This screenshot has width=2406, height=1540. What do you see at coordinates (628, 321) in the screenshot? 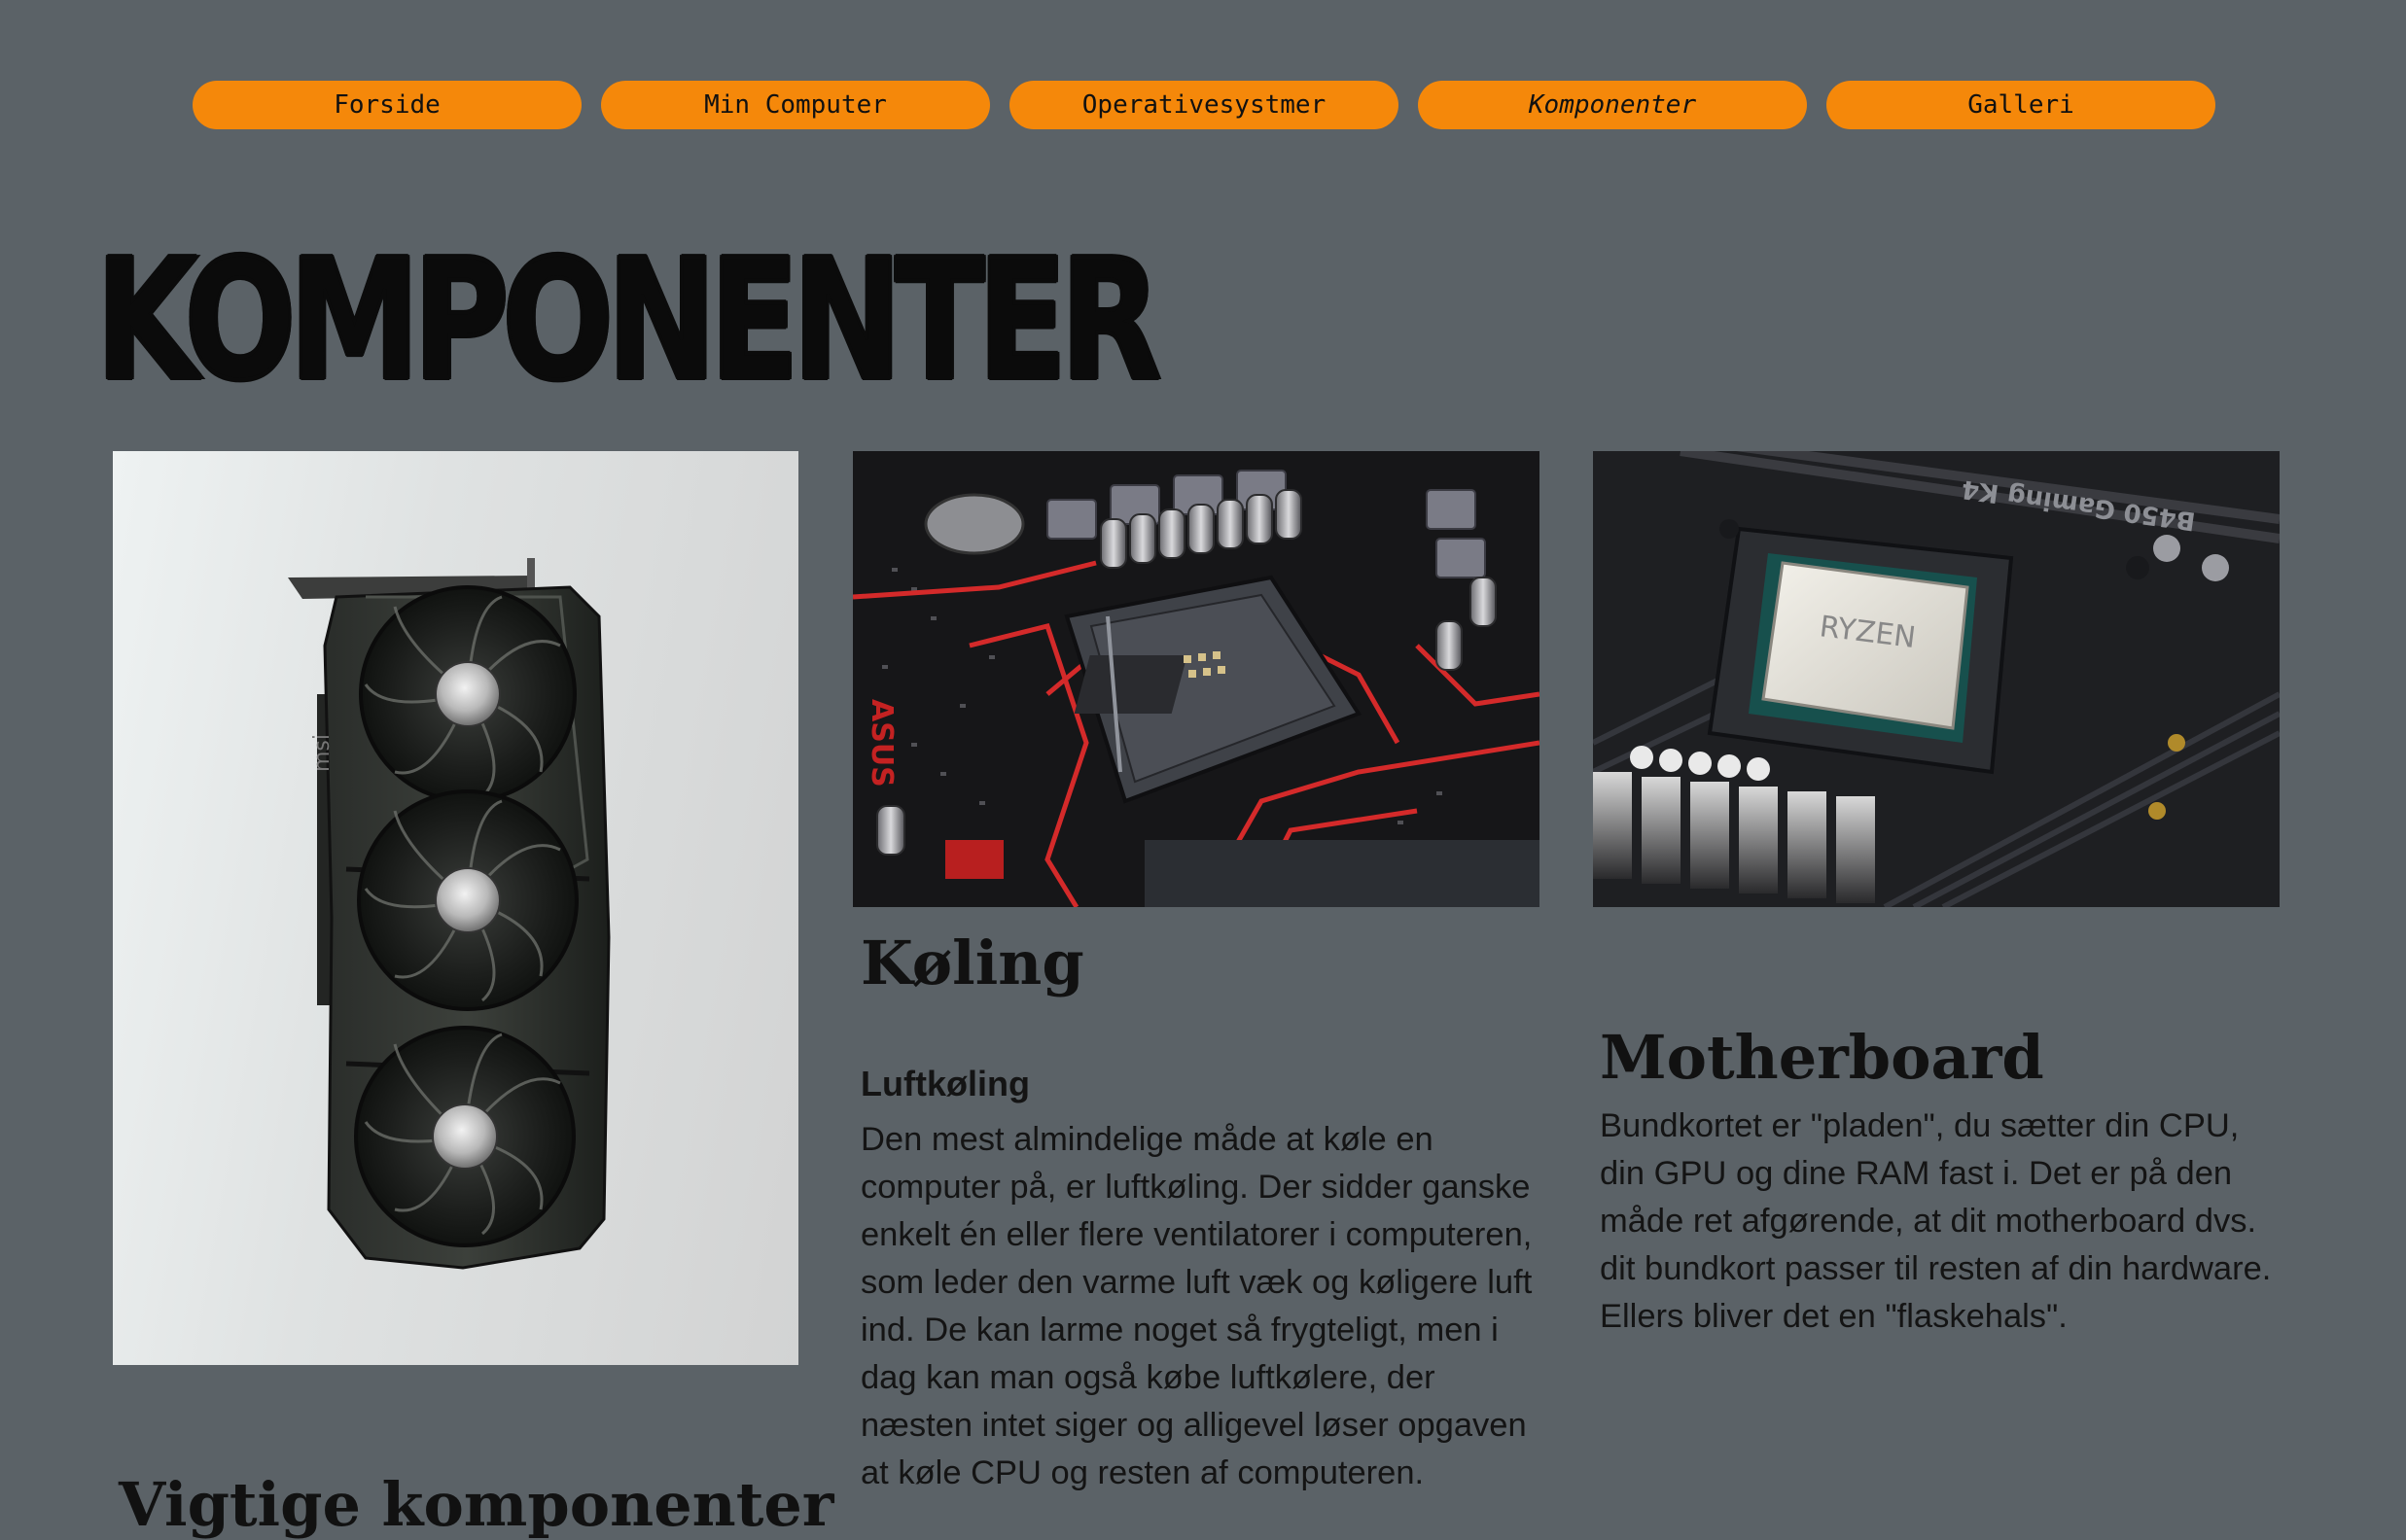
I see `page-title: KOMPONENTER` at bounding box center [628, 321].